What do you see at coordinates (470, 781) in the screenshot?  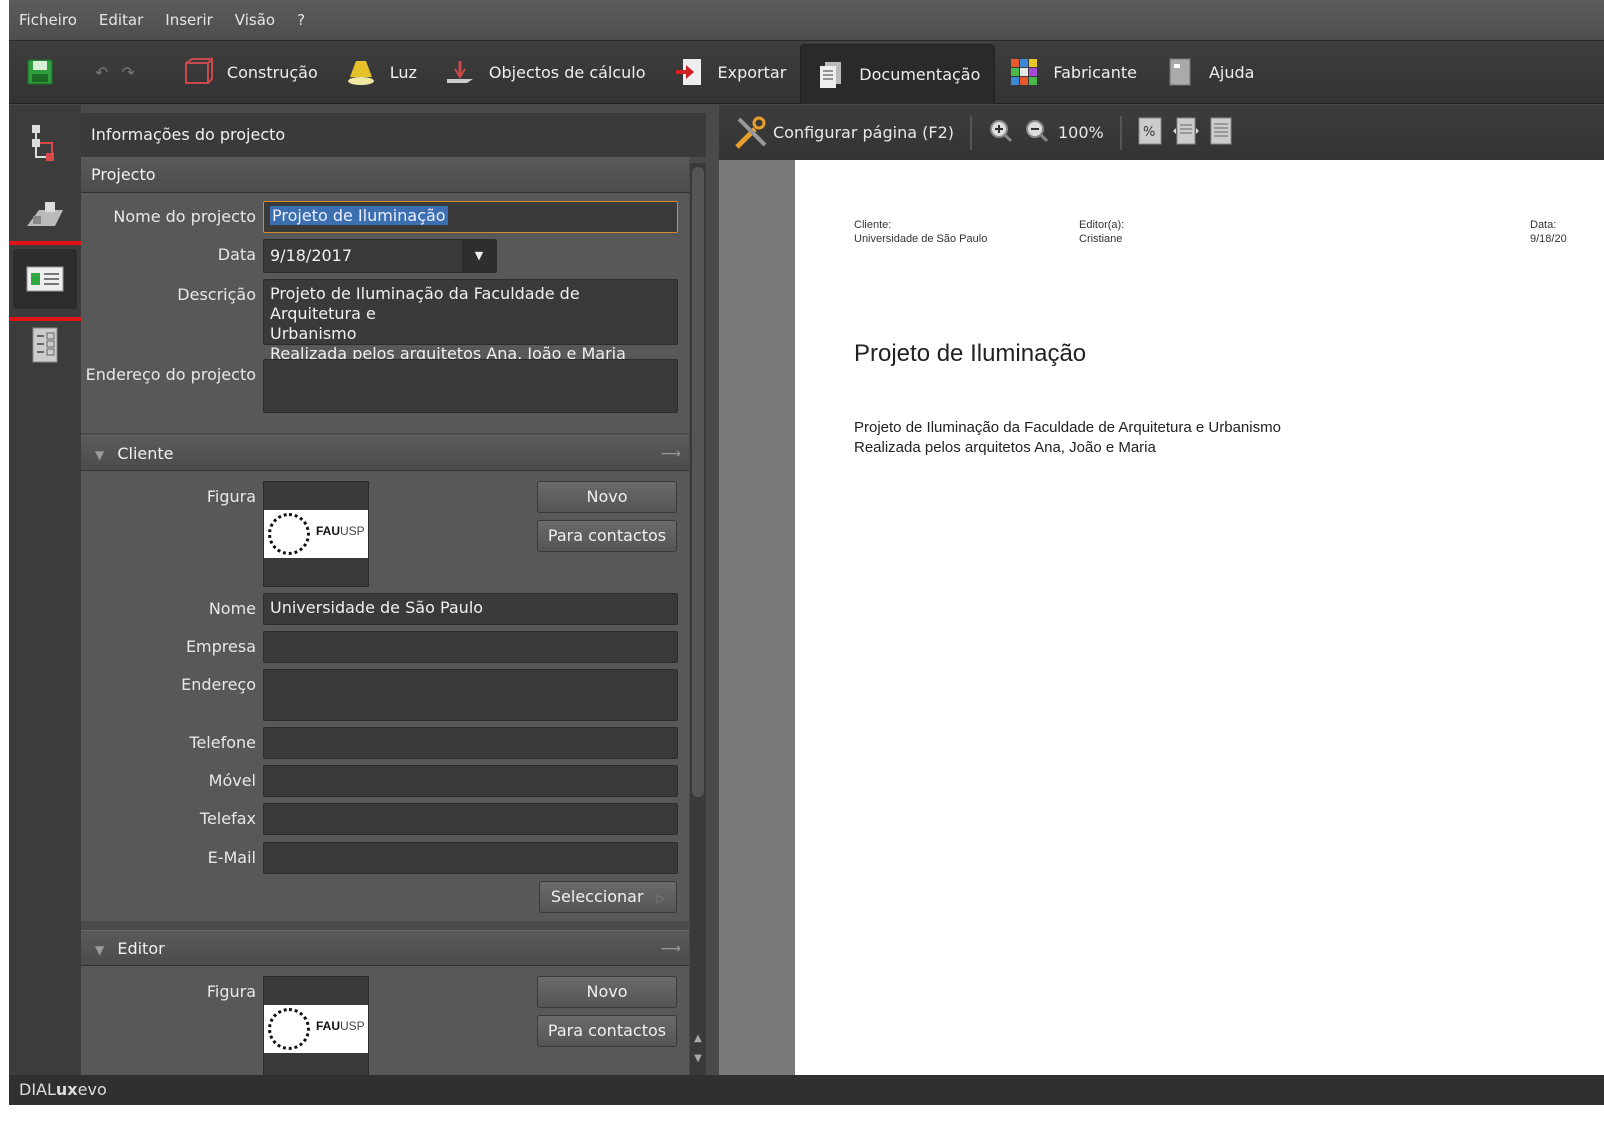 I see `mobile-input` at bounding box center [470, 781].